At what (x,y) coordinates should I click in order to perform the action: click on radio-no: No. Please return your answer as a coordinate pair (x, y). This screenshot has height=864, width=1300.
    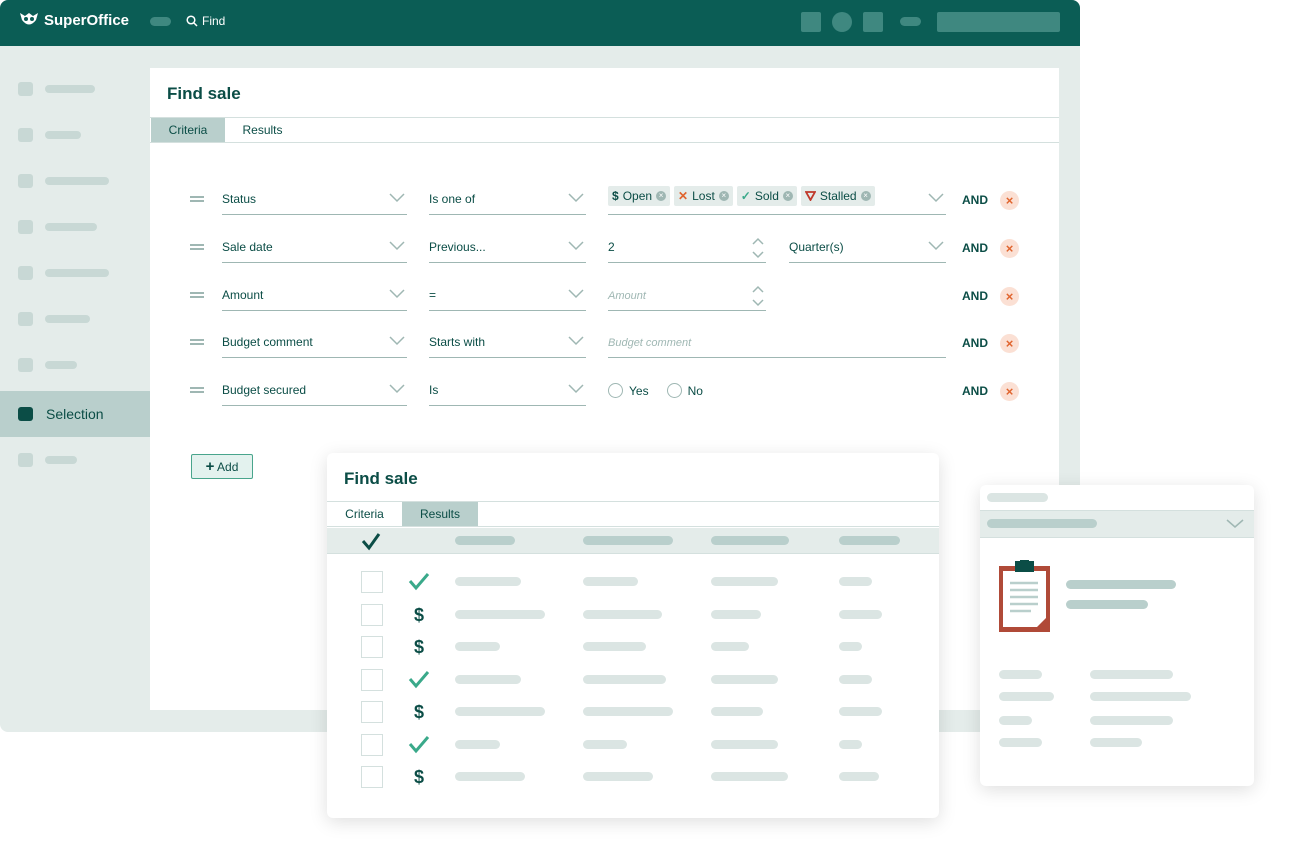
    Looking at the image, I should click on (684, 390).